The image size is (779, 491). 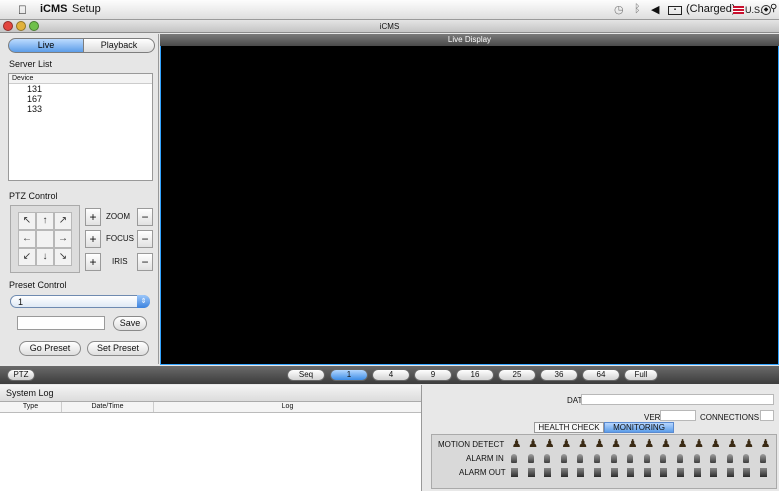 I want to click on iris-close-button: −, so click(x=145, y=262).